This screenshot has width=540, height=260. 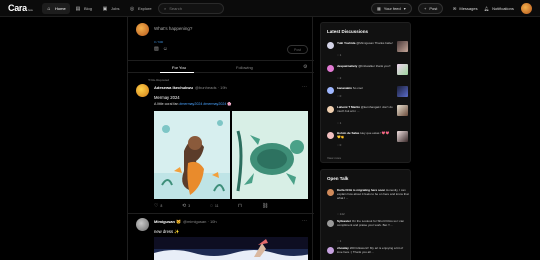 What do you see at coordinates (404, 8) in the screenshot?
I see `chevron-down-icon: ▾` at bounding box center [404, 8].